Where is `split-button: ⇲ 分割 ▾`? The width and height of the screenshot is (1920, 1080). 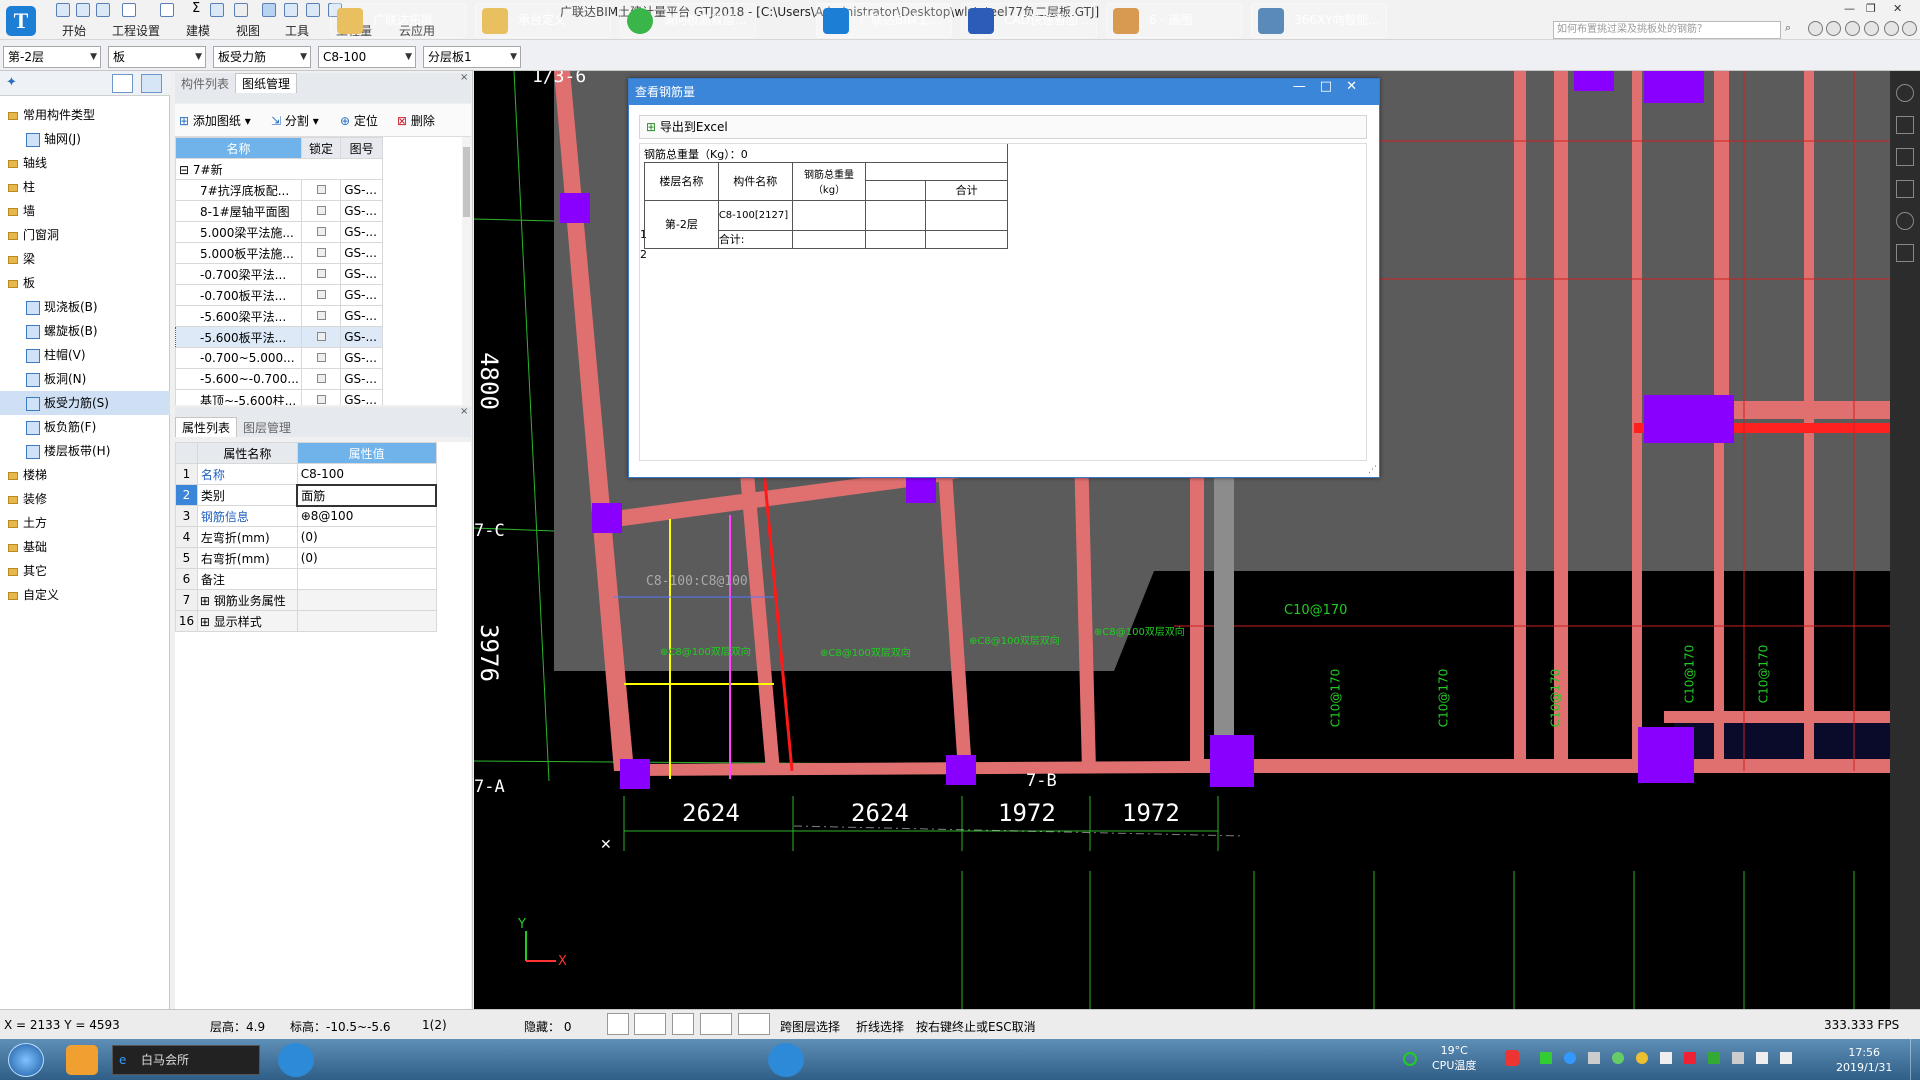
split-button: ⇲ 分割 ▾ is located at coordinates (295, 120).